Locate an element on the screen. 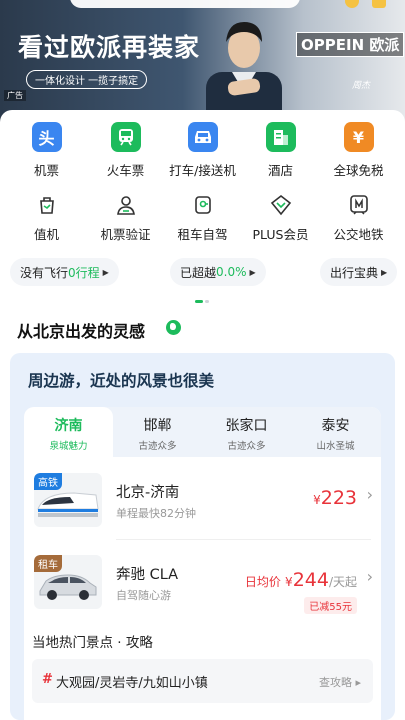 Image resolution: width=405 pixels, height=720 pixels. car-desc: 自驾随心游 is located at coordinates (143, 595).